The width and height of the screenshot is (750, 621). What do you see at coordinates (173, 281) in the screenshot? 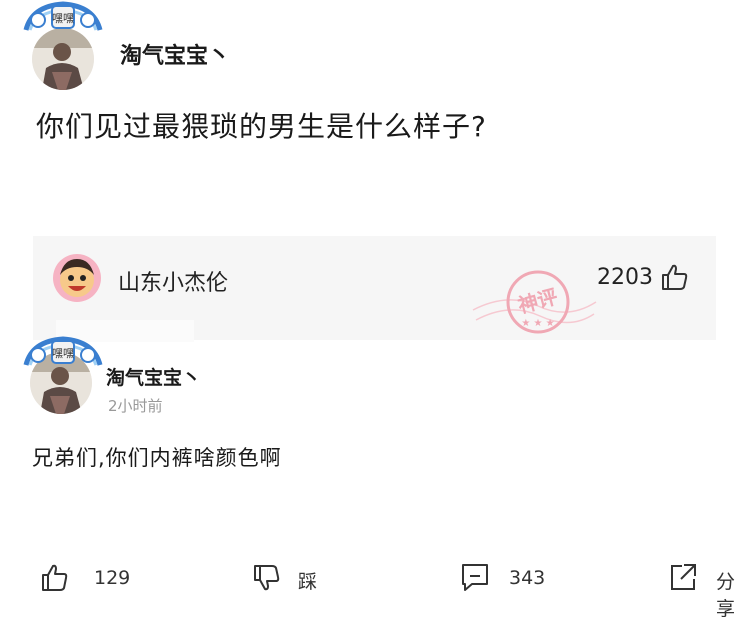
I see `commenter-username: 山东小杰伦` at bounding box center [173, 281].